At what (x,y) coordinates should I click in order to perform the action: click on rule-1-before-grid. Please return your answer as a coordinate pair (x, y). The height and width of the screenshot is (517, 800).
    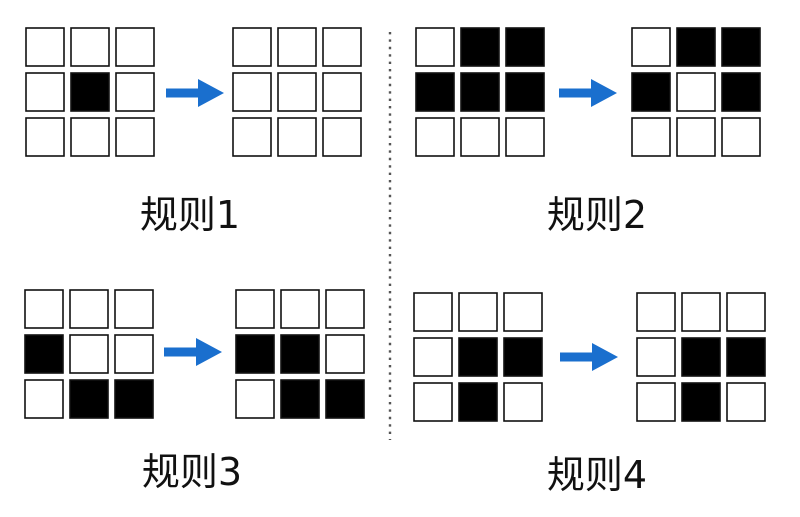
    Looking at the image, I should click on (90, 92).